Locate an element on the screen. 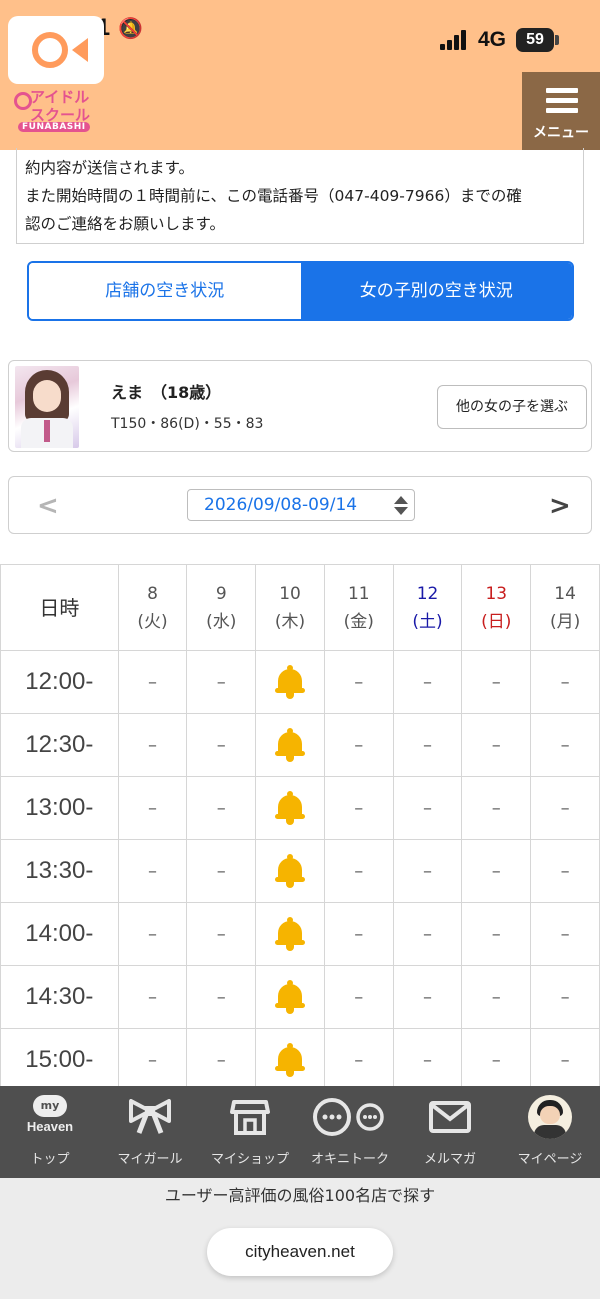 This screenshot has height=1299, width=600. header-bar: 9:41 🔕 4G 59 アイドルスクール FUNABASHI メニュー is located at coordinates (300, 75).